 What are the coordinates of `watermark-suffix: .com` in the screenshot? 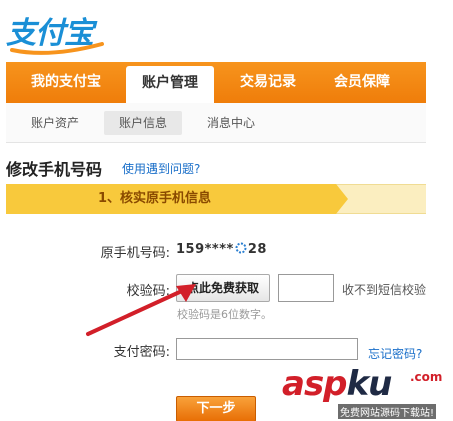 It's located at (426, 377).